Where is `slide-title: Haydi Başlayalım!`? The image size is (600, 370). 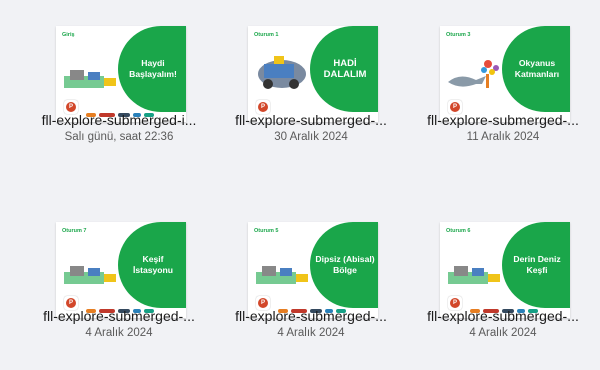
slide-title: Haydi Başlayalım! is located at coordinates (153, 68).